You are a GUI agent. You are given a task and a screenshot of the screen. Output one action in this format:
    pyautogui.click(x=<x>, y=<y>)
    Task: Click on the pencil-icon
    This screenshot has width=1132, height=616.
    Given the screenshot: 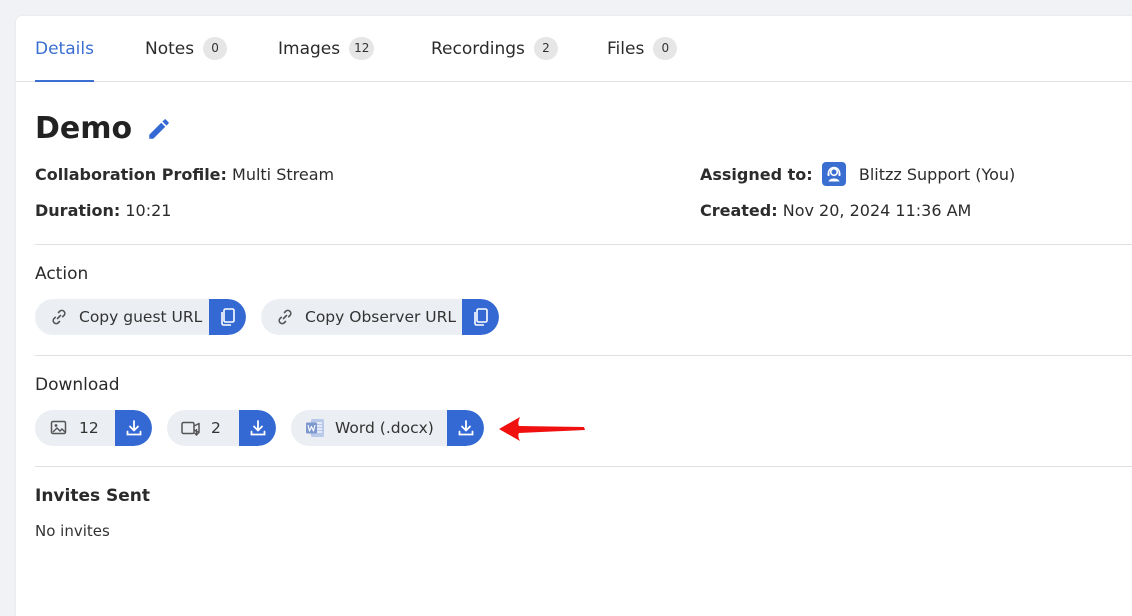 What is the action you would take?
    pyautogui.click(x=159, y=129)
    